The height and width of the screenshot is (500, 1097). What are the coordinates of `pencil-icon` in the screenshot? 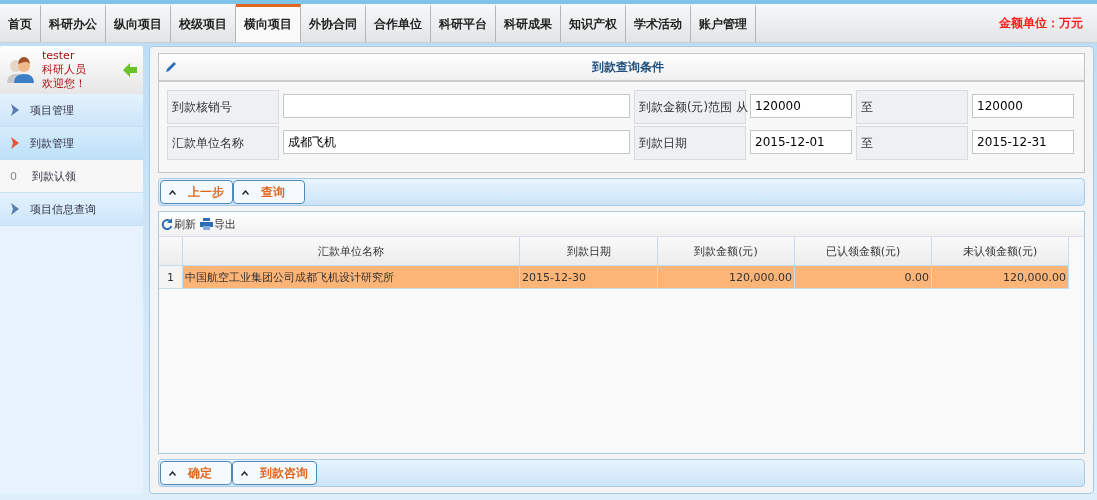 It's located at (171, 67).